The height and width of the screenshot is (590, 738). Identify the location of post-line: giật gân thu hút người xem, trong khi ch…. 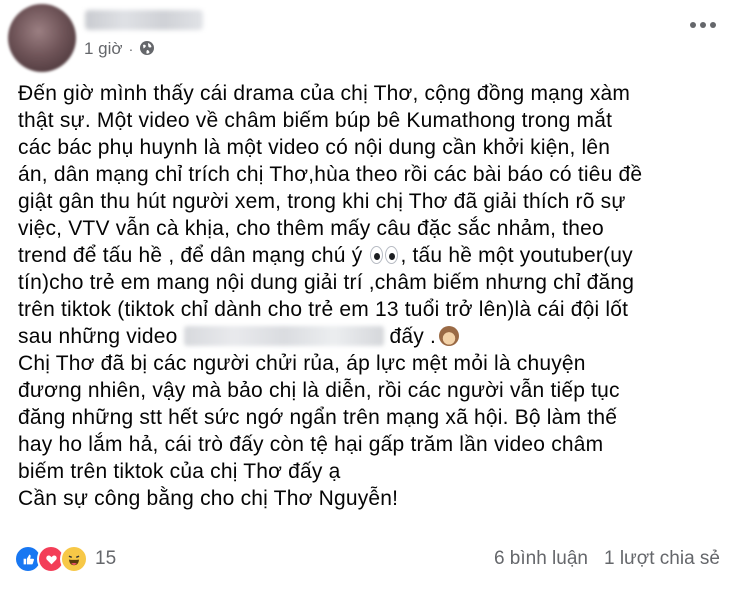
(322, 201).